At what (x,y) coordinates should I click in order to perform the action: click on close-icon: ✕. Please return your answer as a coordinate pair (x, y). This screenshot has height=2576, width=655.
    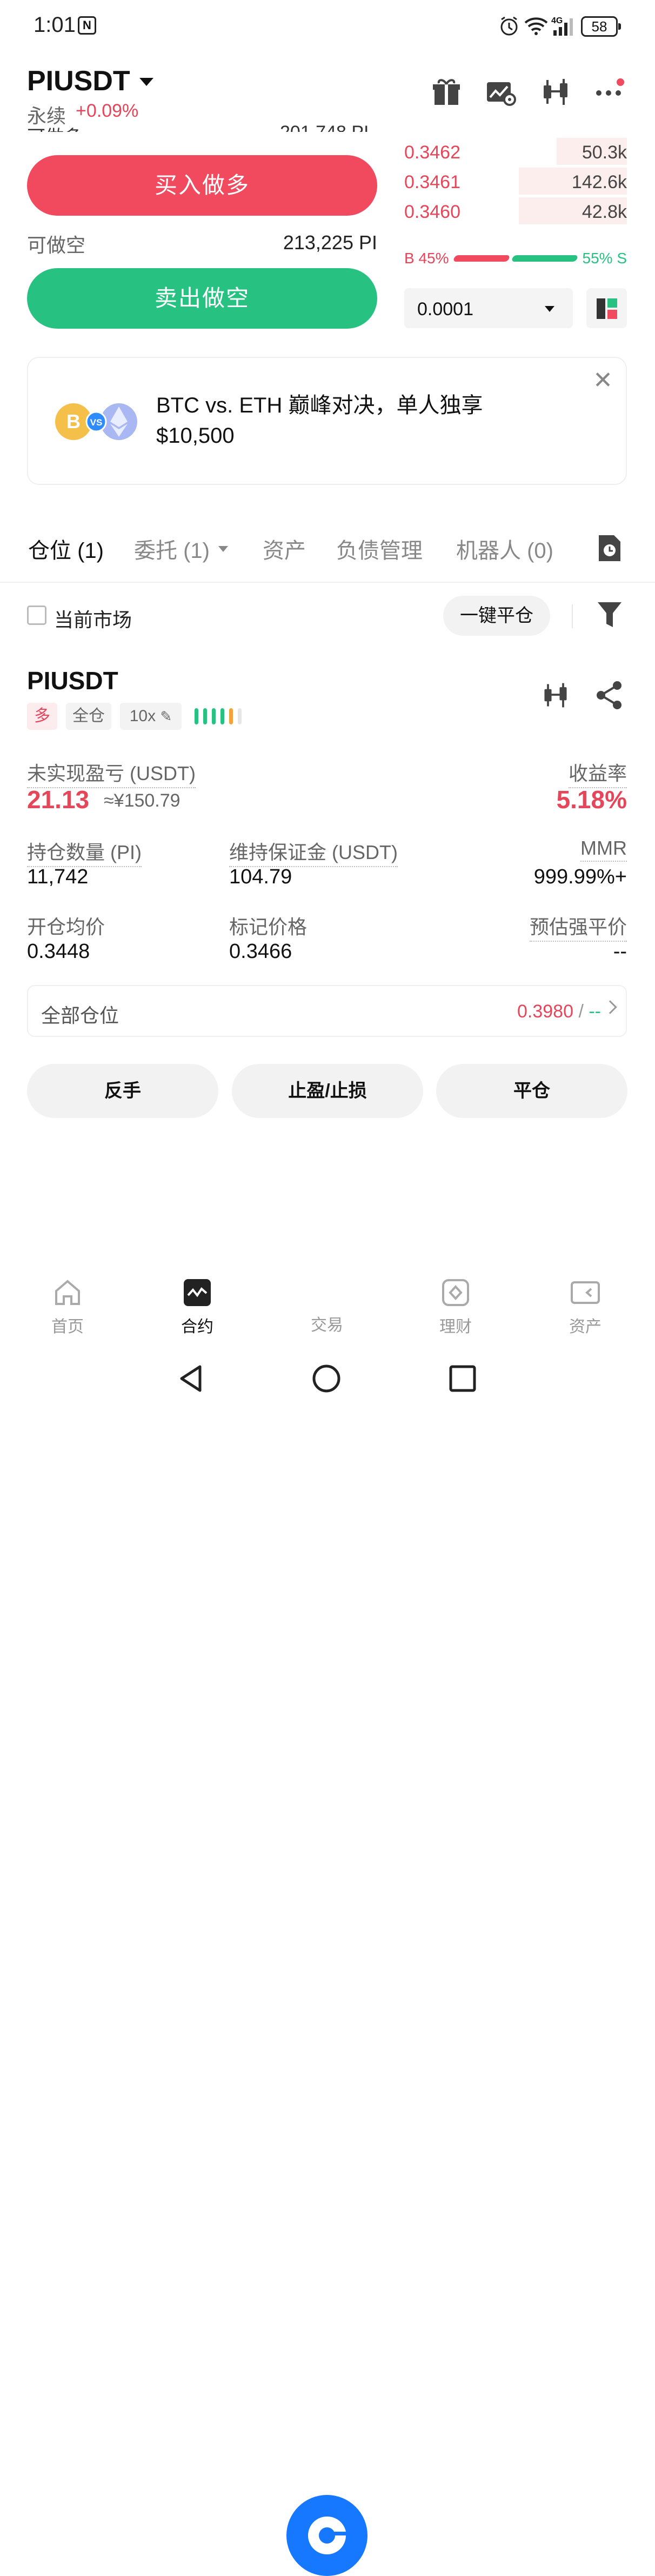
    Looking at the image, I should click on (603, 380).